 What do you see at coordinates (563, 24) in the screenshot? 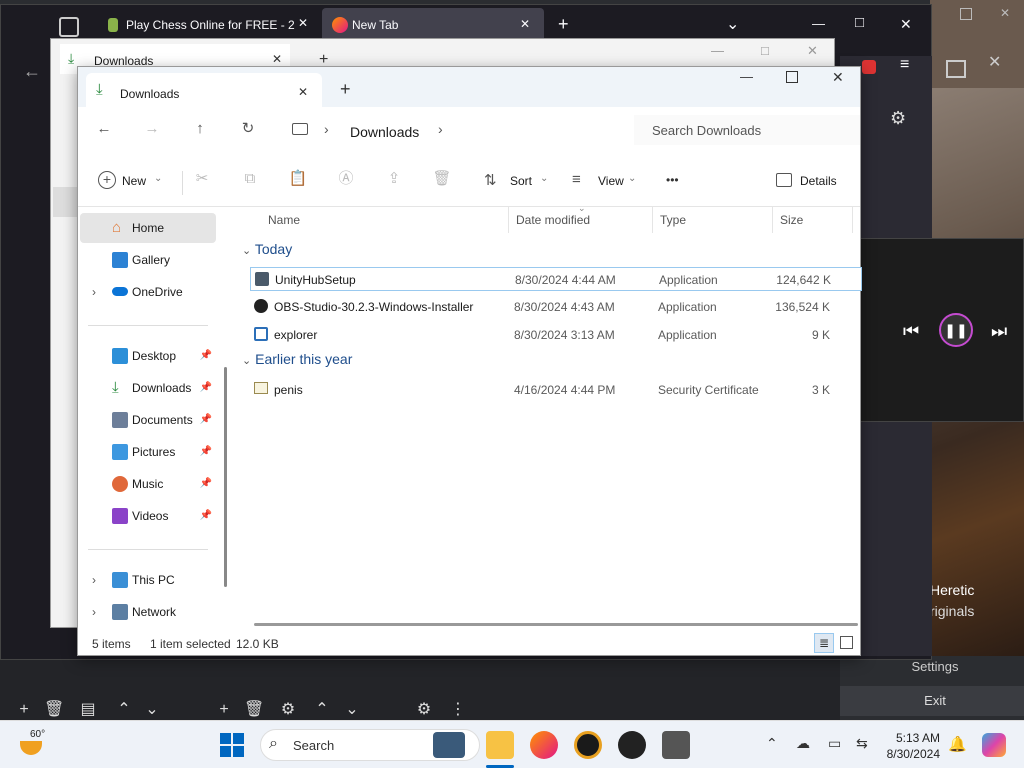
I see `new-tab-button: +` at bounding box center [563, 24].